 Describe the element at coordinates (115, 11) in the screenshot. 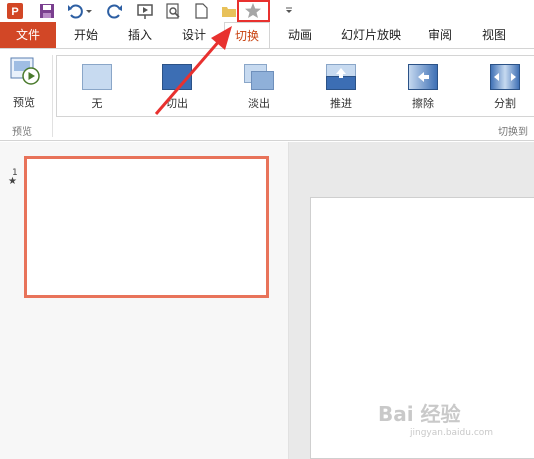

I see `redo-icon` at that location.